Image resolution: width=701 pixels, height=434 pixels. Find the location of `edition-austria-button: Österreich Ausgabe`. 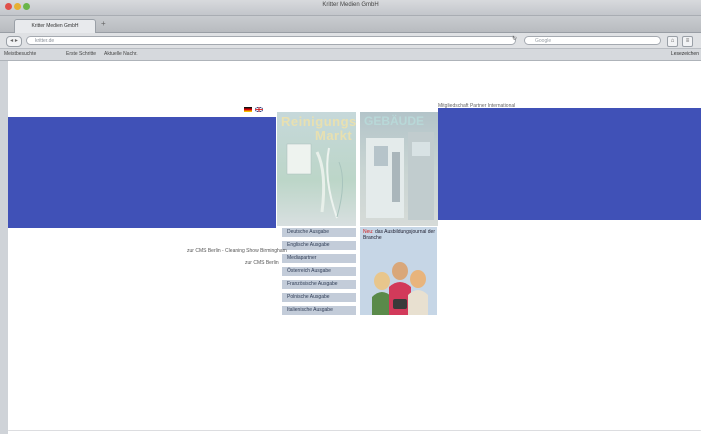

edition-austria-button: Österreich Ausgabe is located at coordinates (319, 271).